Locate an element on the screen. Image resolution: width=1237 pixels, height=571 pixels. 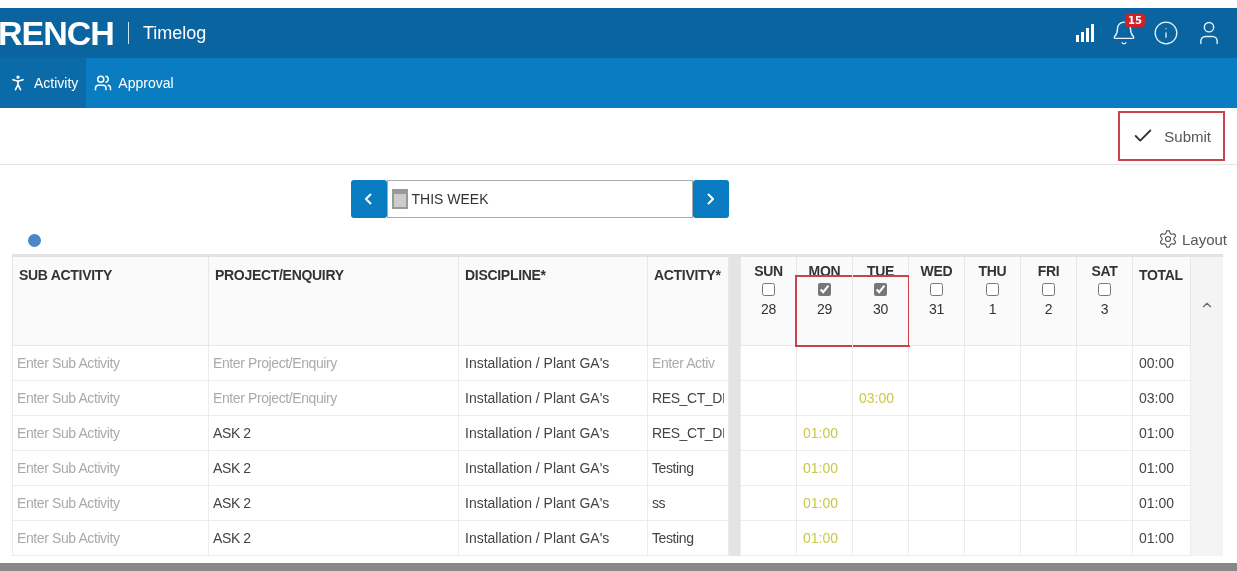
signal-icon is located at coordinates (1085, 33).